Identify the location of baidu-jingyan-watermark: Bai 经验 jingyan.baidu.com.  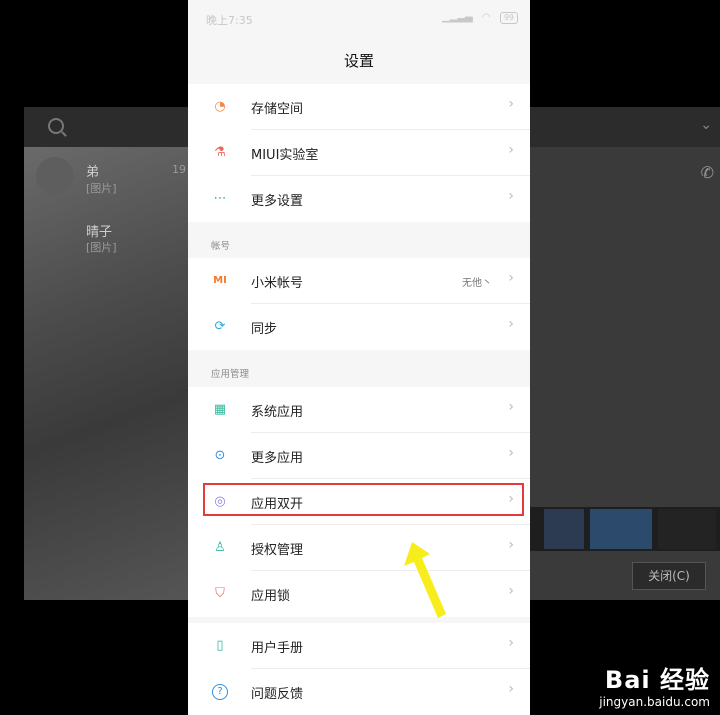
(654, 684).